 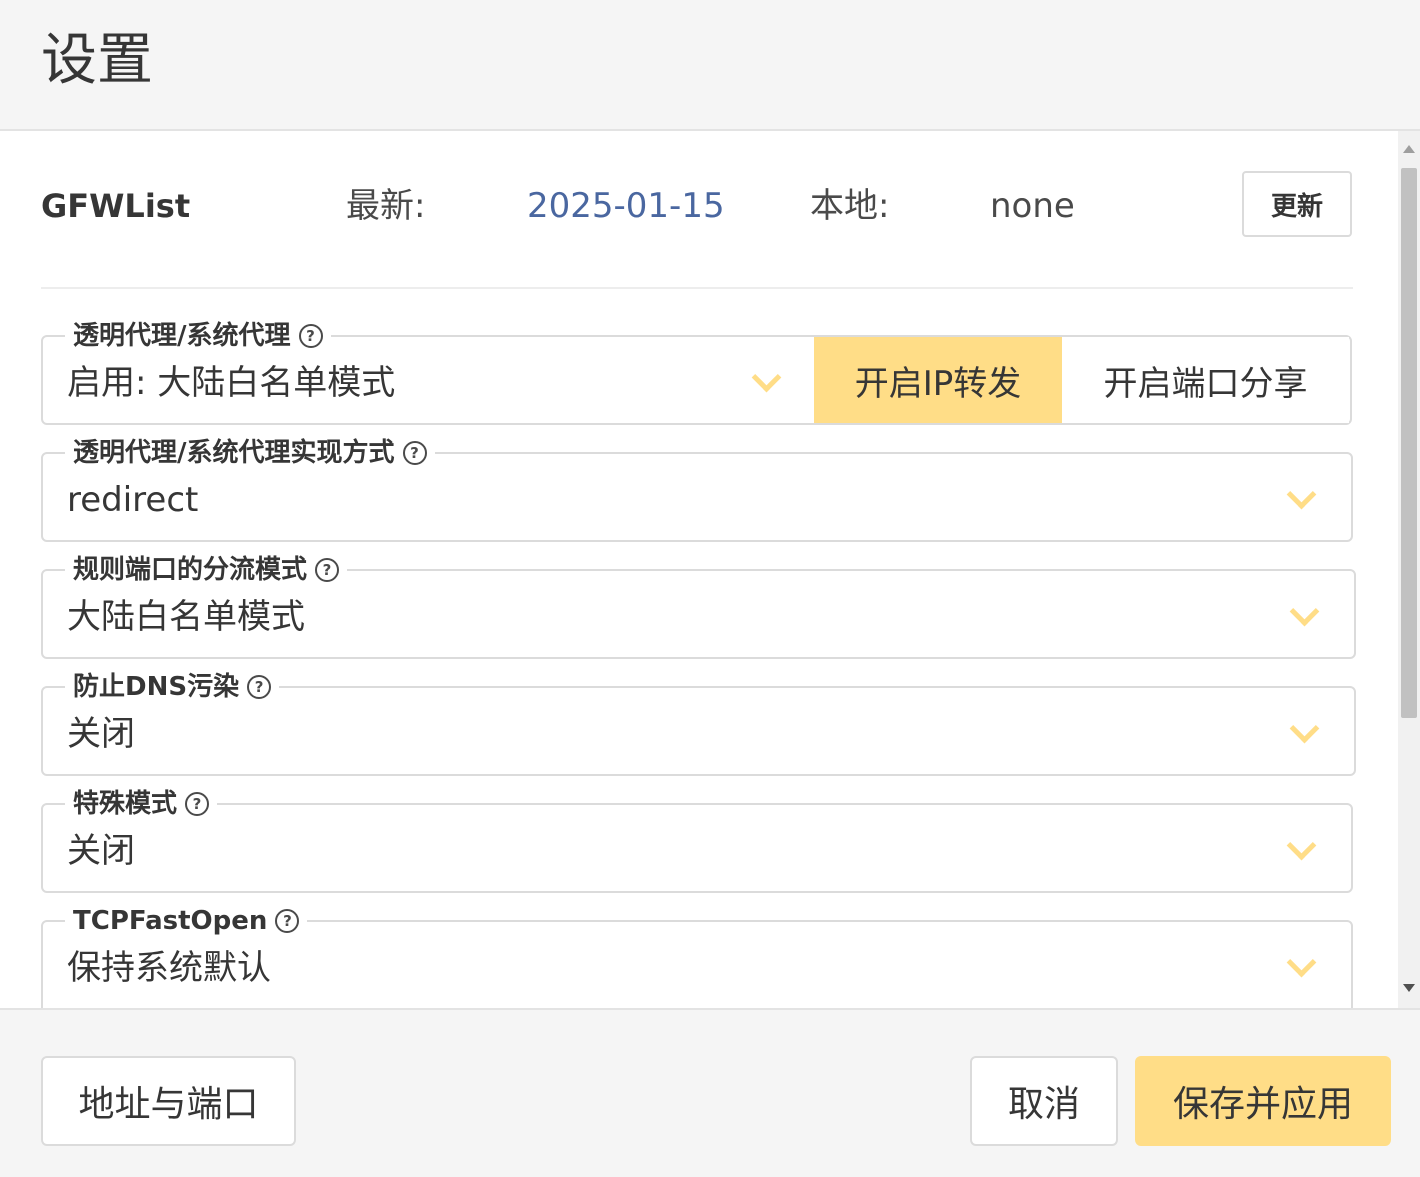 I want to click on modal-footer: 地址与端口 取消 保存并应用, so click(x=710, y=1092).